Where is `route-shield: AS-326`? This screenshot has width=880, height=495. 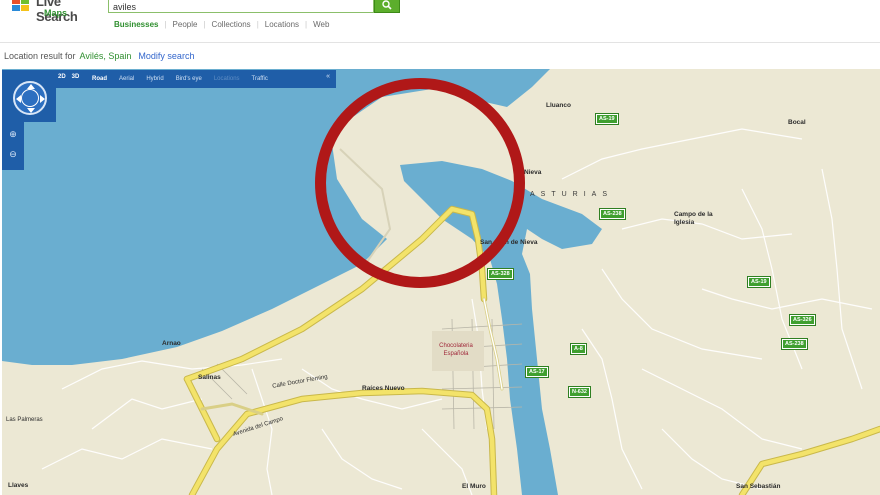
route-shield: AS-326 is located at coordinates (802, 320).